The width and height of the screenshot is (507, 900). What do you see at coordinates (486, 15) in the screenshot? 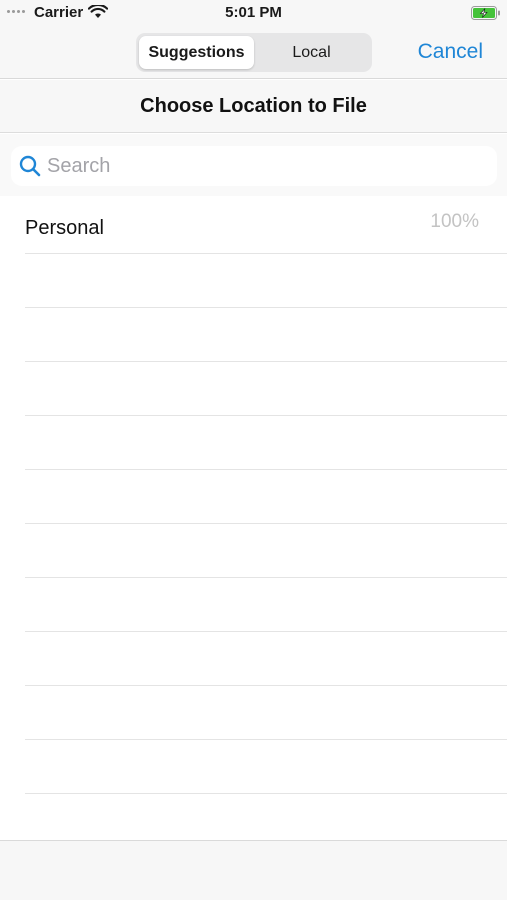
I see `battery-charging-icon` at bounding box center [486, 15].